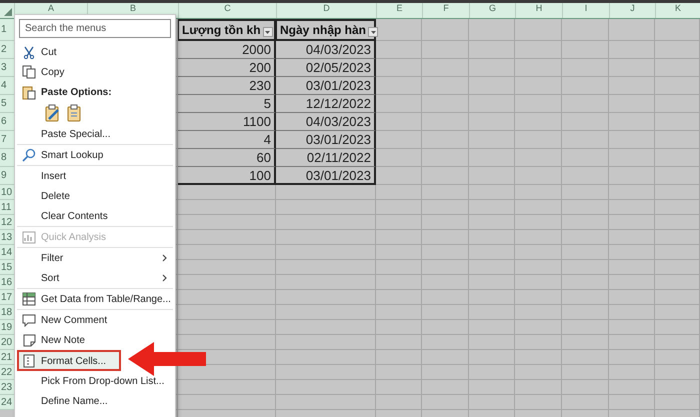 The image size is (700, 417). Describe the element at coordinates (7, 357) in the screenshot. I see `row-header: 21` at that location.